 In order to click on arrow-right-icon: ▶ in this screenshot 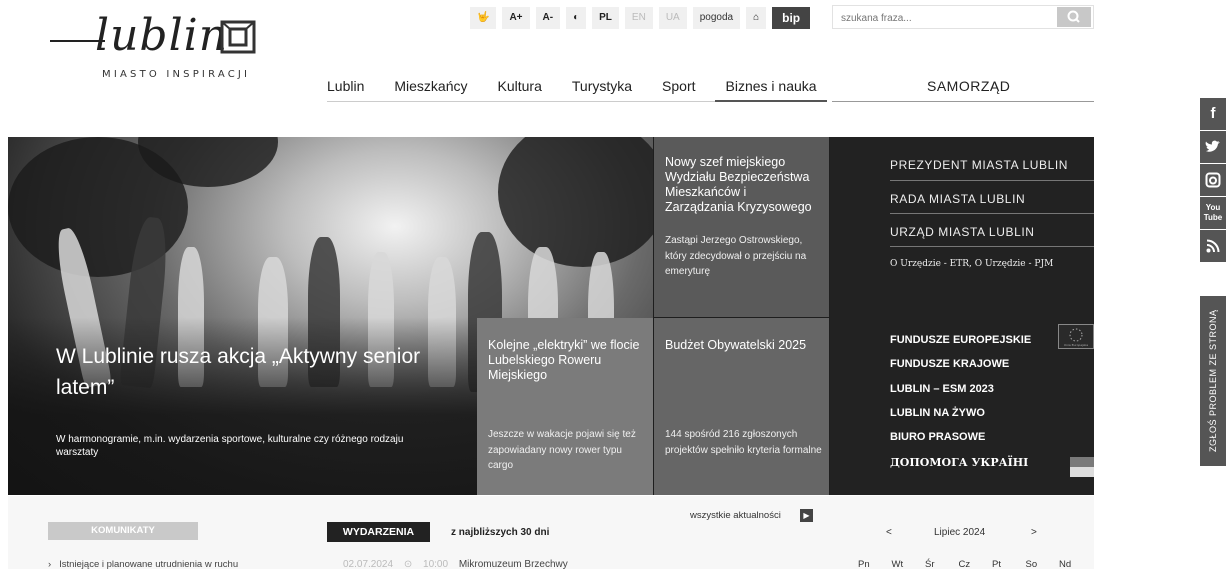, I will do `click(806, 515)`.